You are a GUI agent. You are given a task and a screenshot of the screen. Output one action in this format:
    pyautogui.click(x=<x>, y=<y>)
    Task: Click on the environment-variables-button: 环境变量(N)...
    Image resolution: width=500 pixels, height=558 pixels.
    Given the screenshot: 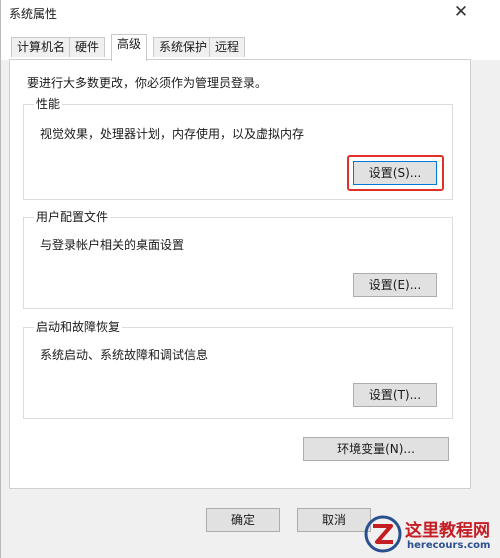 What is the action you would take?
    pyautogui.click(x=376, y=449)
    